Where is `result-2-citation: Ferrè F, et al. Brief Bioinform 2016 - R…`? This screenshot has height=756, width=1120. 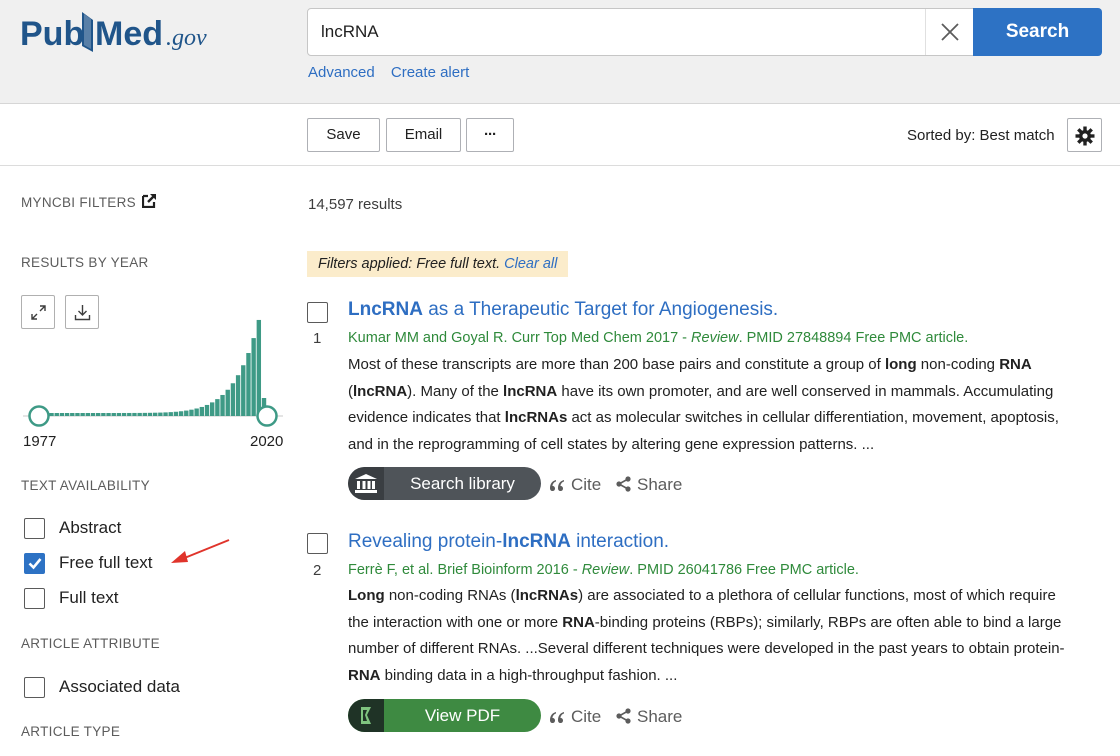
result-2-citation: Ferrè F, et al. Brief Bioinform 2016 - R… is located at coordinates (603, 570).